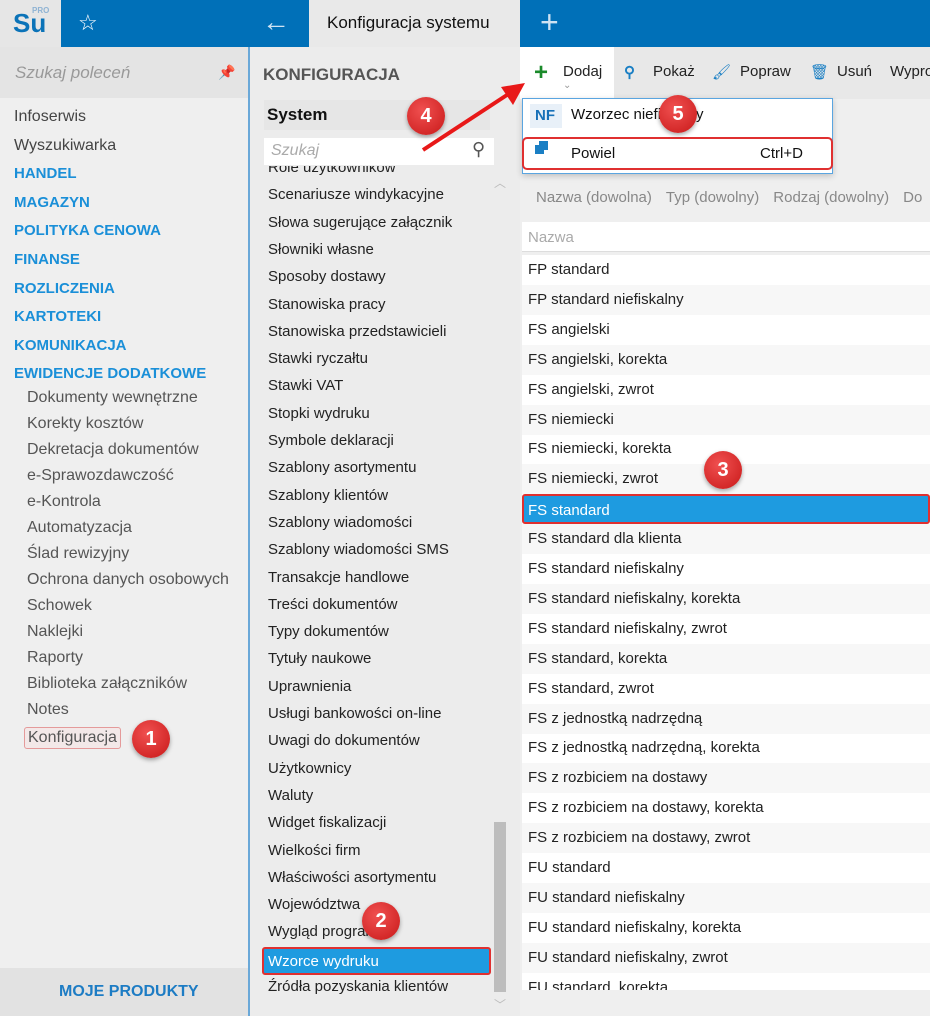 This screenshot has height=1016, width=930. Describe the element at coordinates (726, 658) in the screenshot. I see `table-row: FS standard, korekta` at that location.